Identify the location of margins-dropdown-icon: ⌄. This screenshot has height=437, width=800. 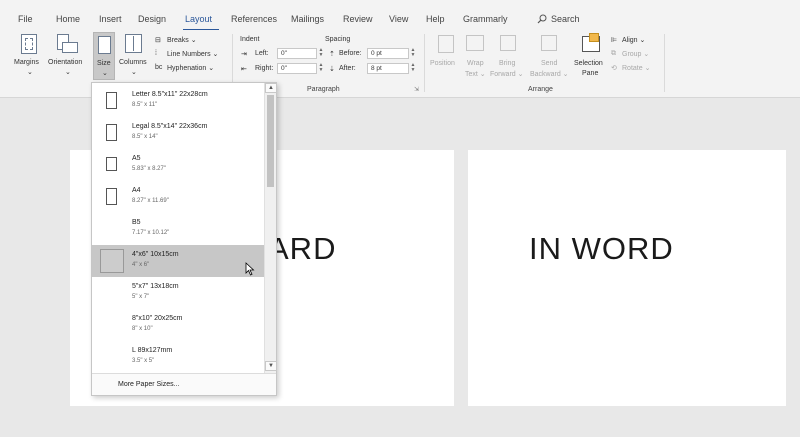
(30, 72).